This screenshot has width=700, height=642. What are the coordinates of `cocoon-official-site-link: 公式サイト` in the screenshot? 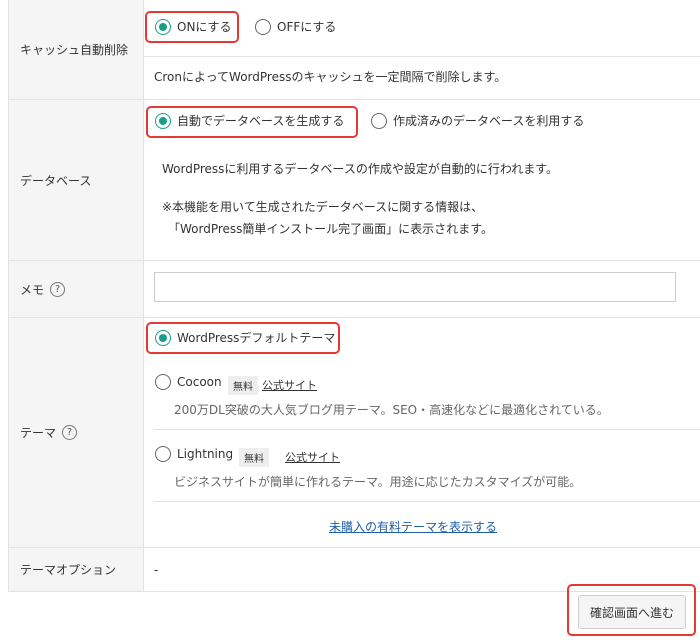 It's located at (289, 385).